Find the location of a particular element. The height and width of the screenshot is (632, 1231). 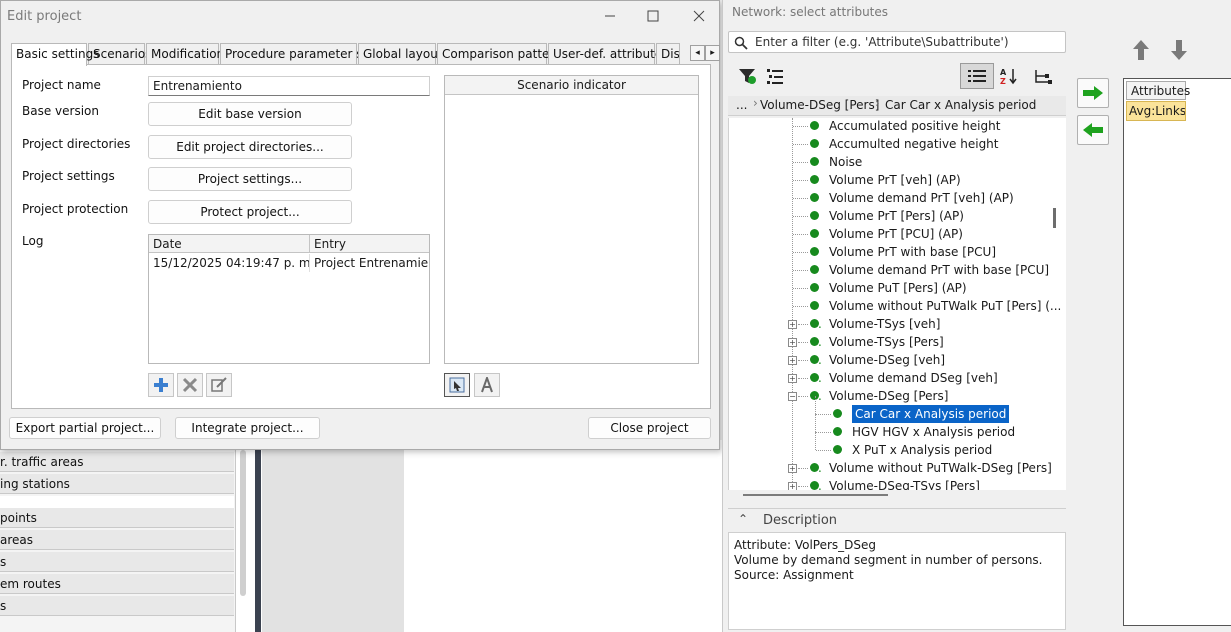

tree-horizontal-scrollbar is located at coordinates (815, 495).